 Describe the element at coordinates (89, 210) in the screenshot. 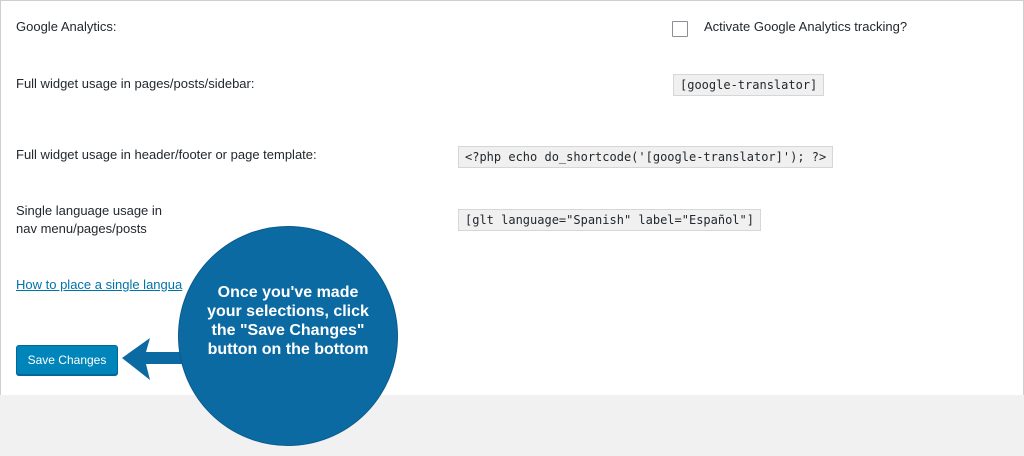

I see `single-language-label-line1: Single language usage in` at that location.